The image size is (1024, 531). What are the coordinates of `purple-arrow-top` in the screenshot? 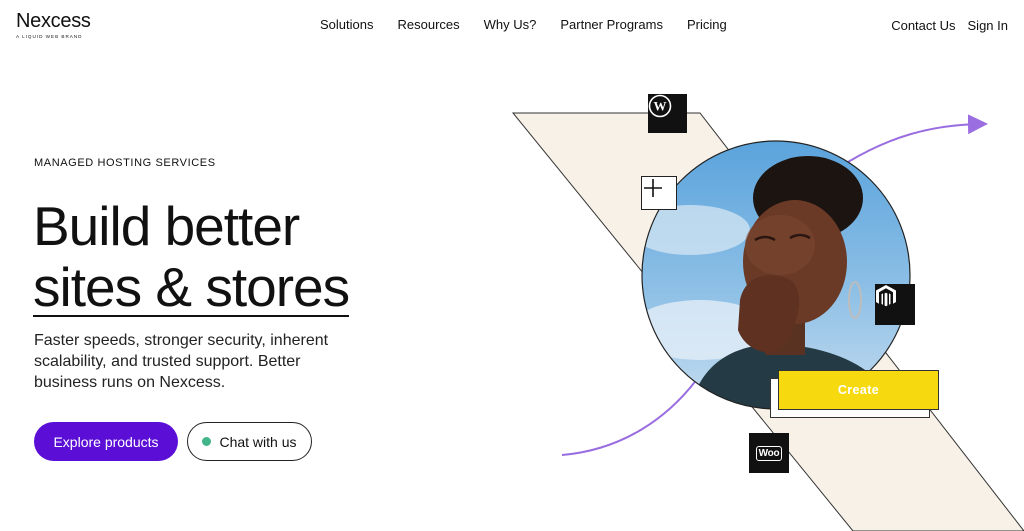 It's located at (917, 138).